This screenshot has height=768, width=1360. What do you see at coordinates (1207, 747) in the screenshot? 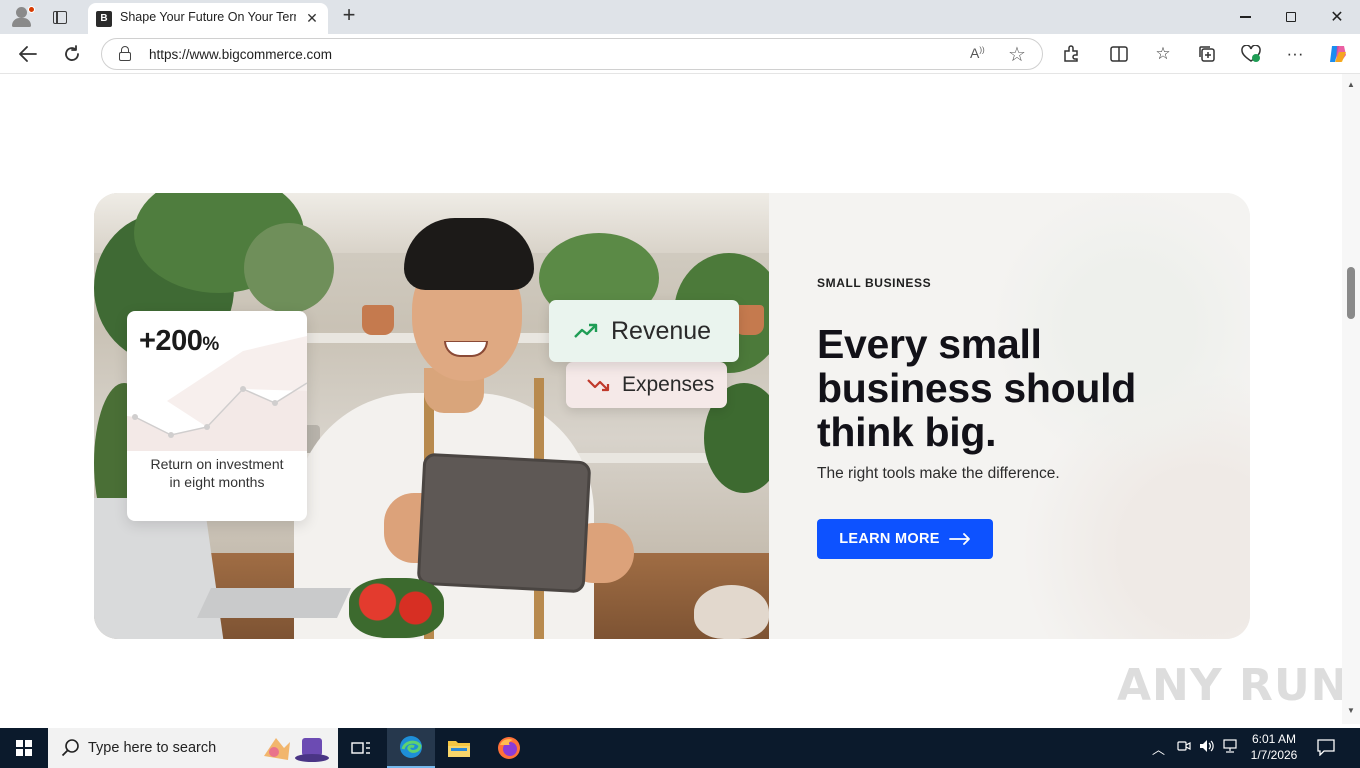
I see `volume-icon` at bounding box center [1207, 747].